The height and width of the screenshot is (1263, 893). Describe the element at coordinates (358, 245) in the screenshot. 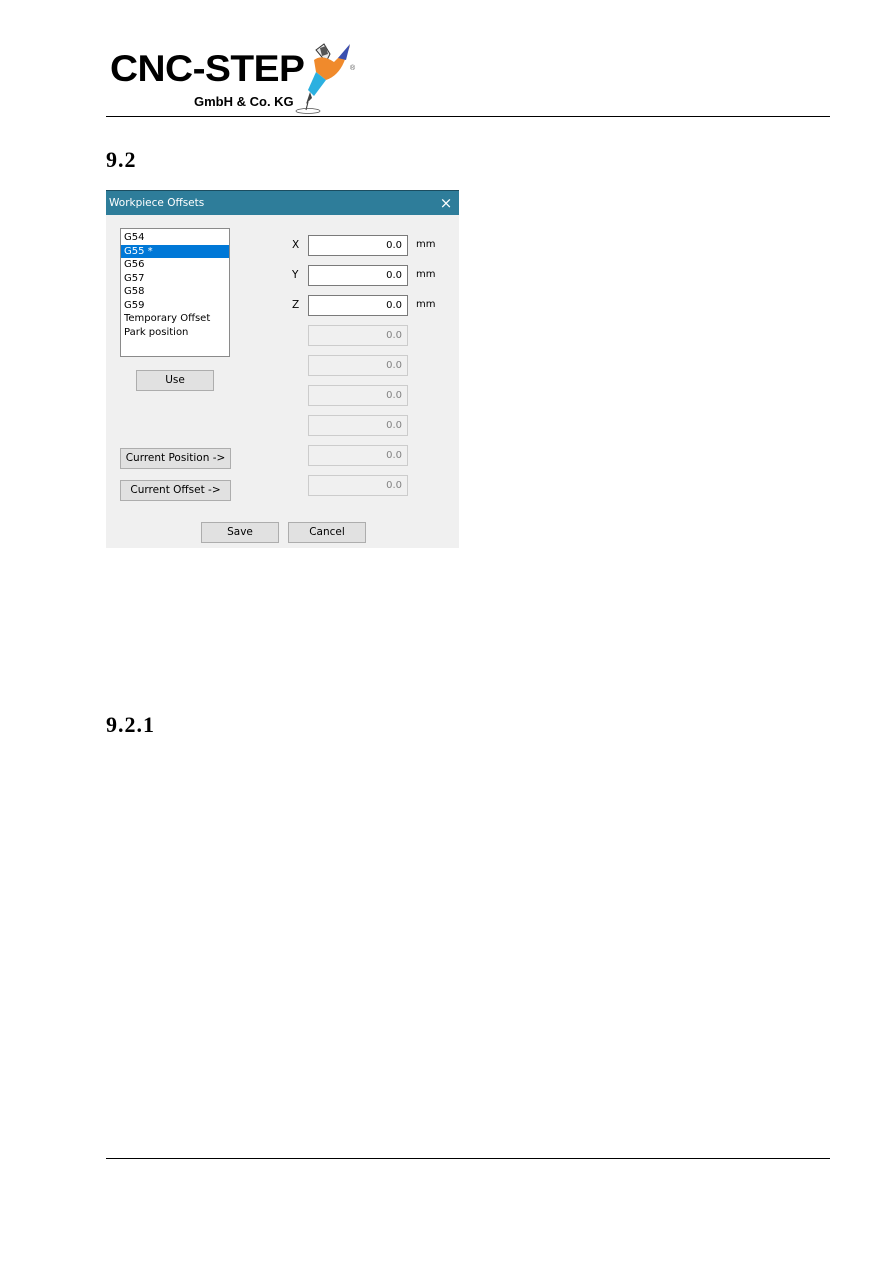

I see `x-offset-input: 0.0` at that location.